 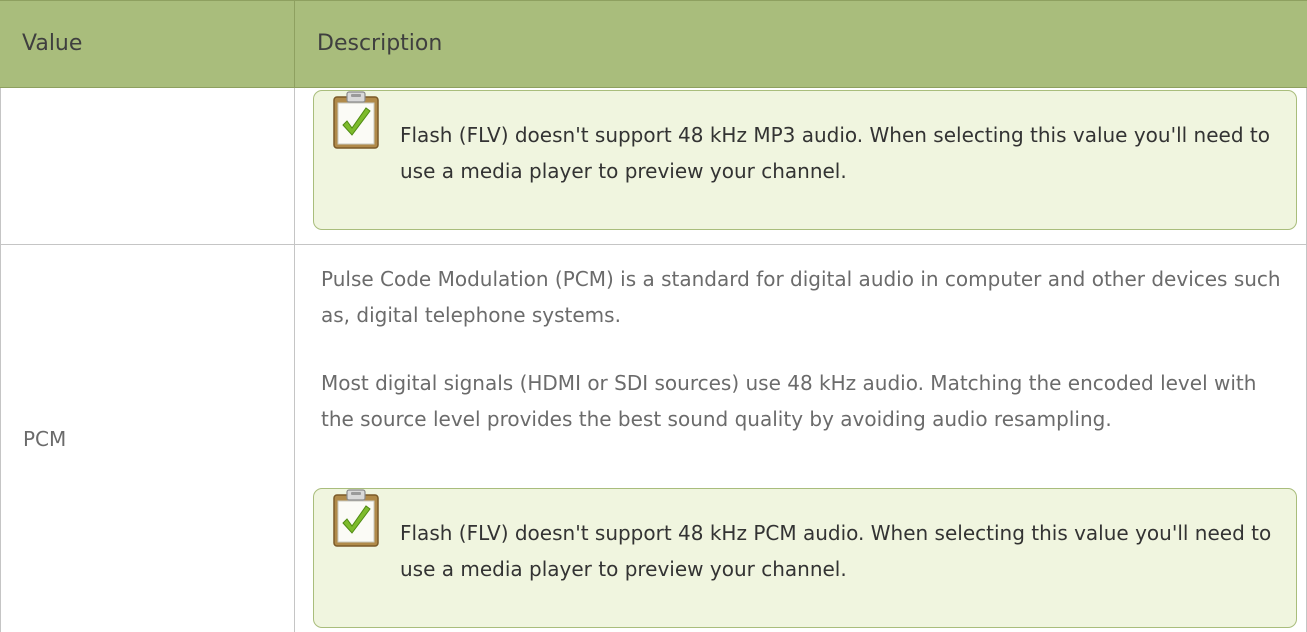 What do you see at coordinates (147, 438) in the screenshot?
I see `value-cell: PCM` at bounding box center [147, 438].